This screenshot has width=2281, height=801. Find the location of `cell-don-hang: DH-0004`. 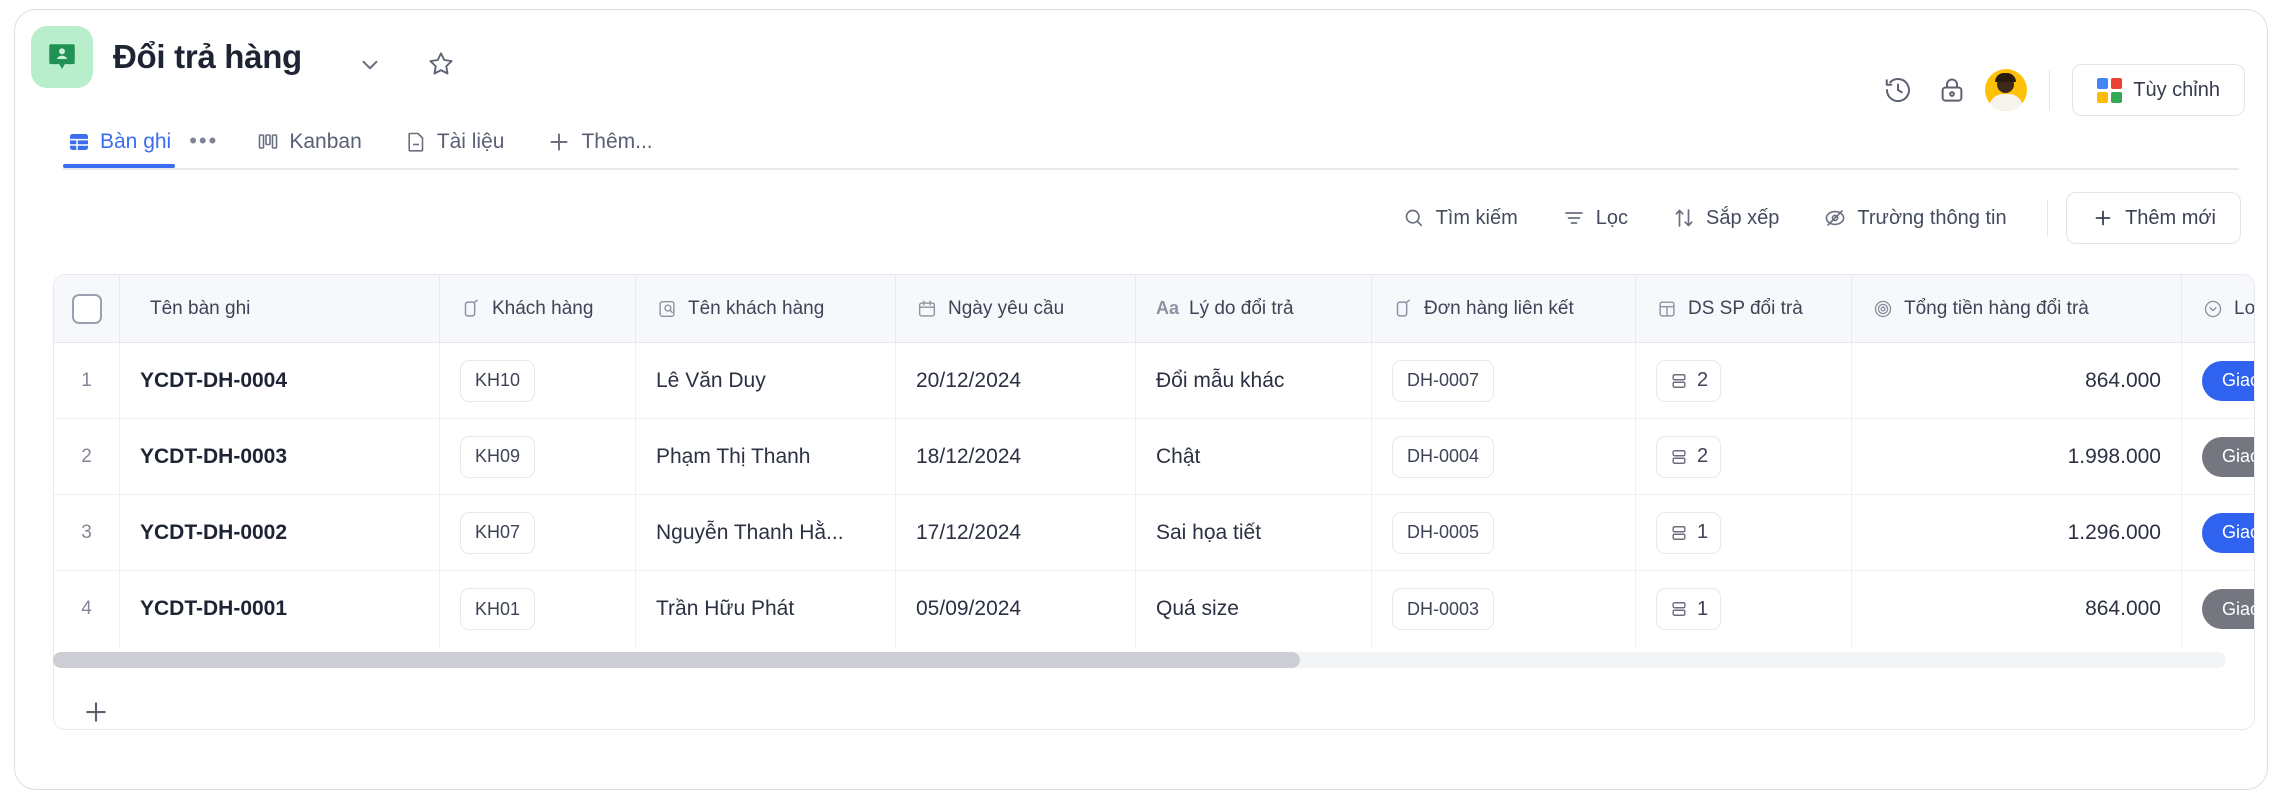

cell-don-hang: DH-0004 is located at coordinates (1504, 456).